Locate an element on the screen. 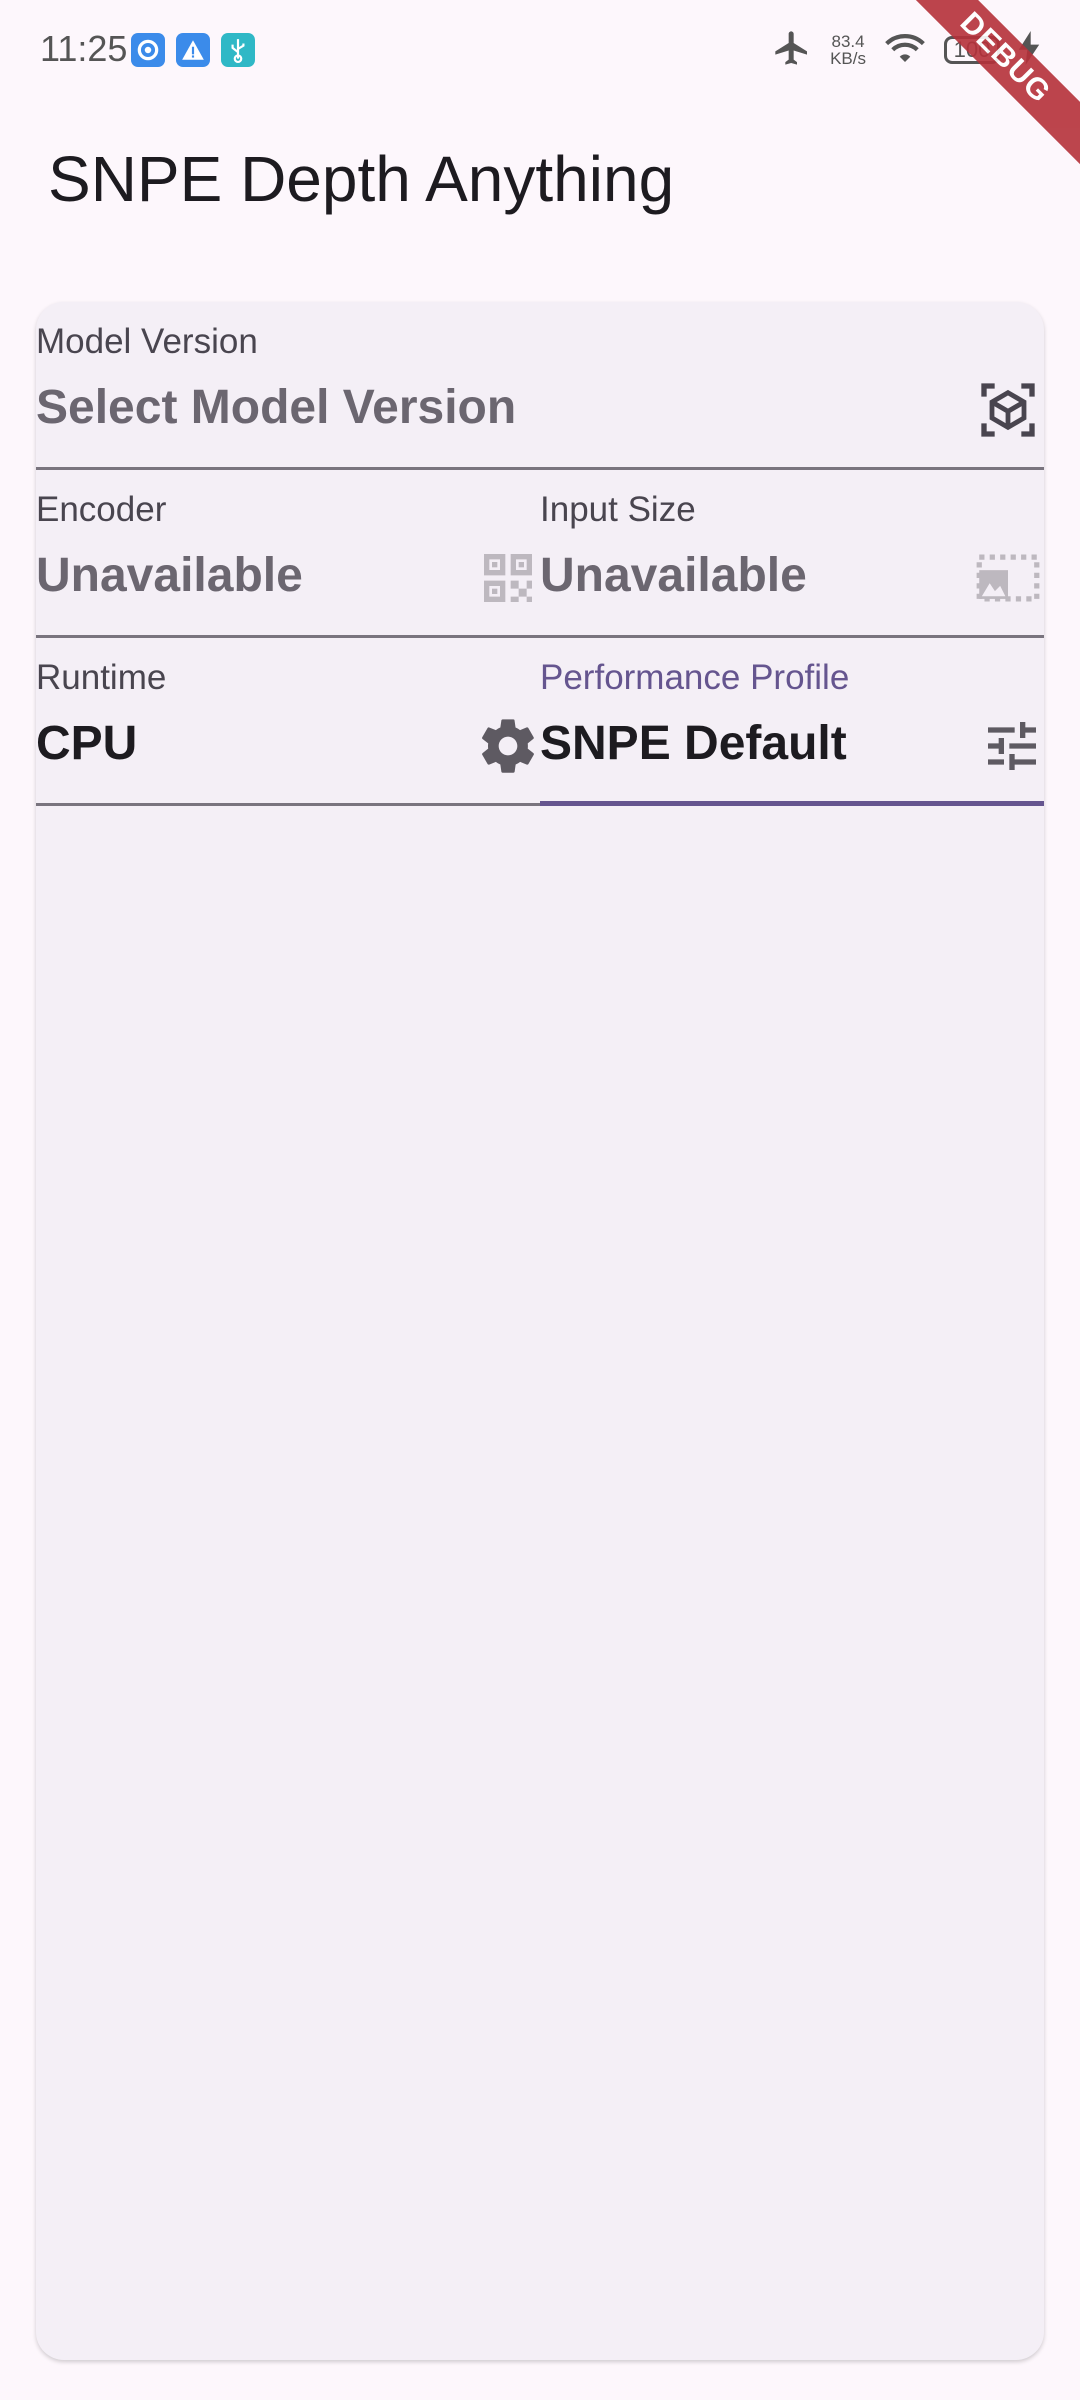 The height and width of the screenshot is (2400, 1080). usb-notification-icon is located at coordinates (238, 50).